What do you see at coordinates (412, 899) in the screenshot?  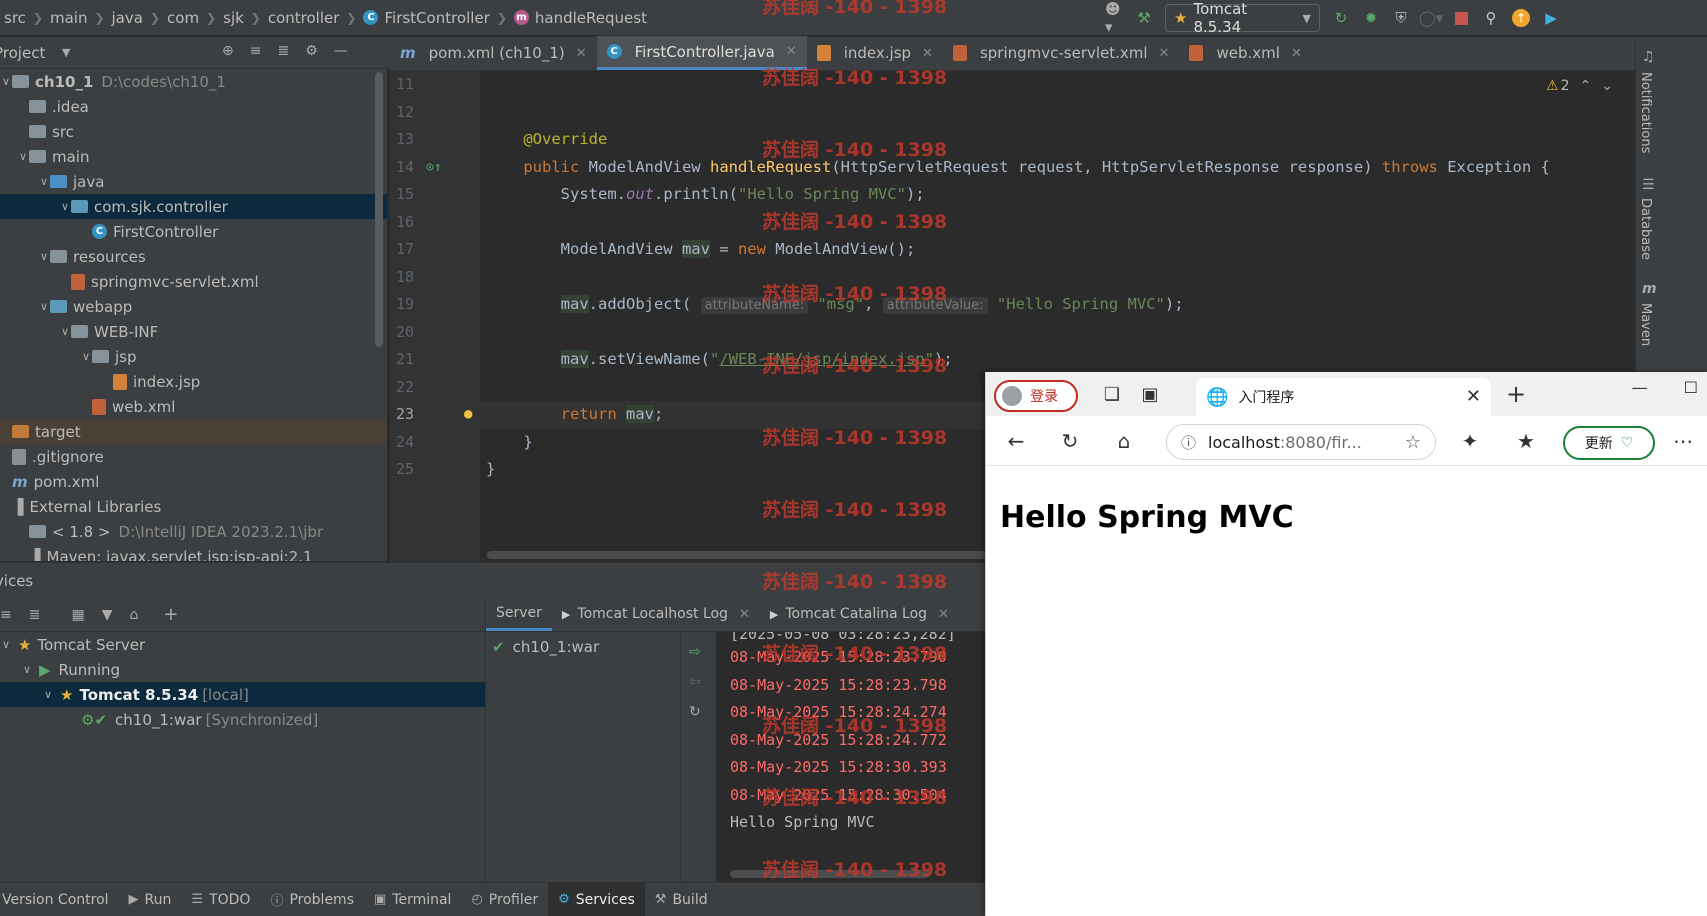 I see `tool-window-button: ▣ Terminal` at bounding box center [412, 899].